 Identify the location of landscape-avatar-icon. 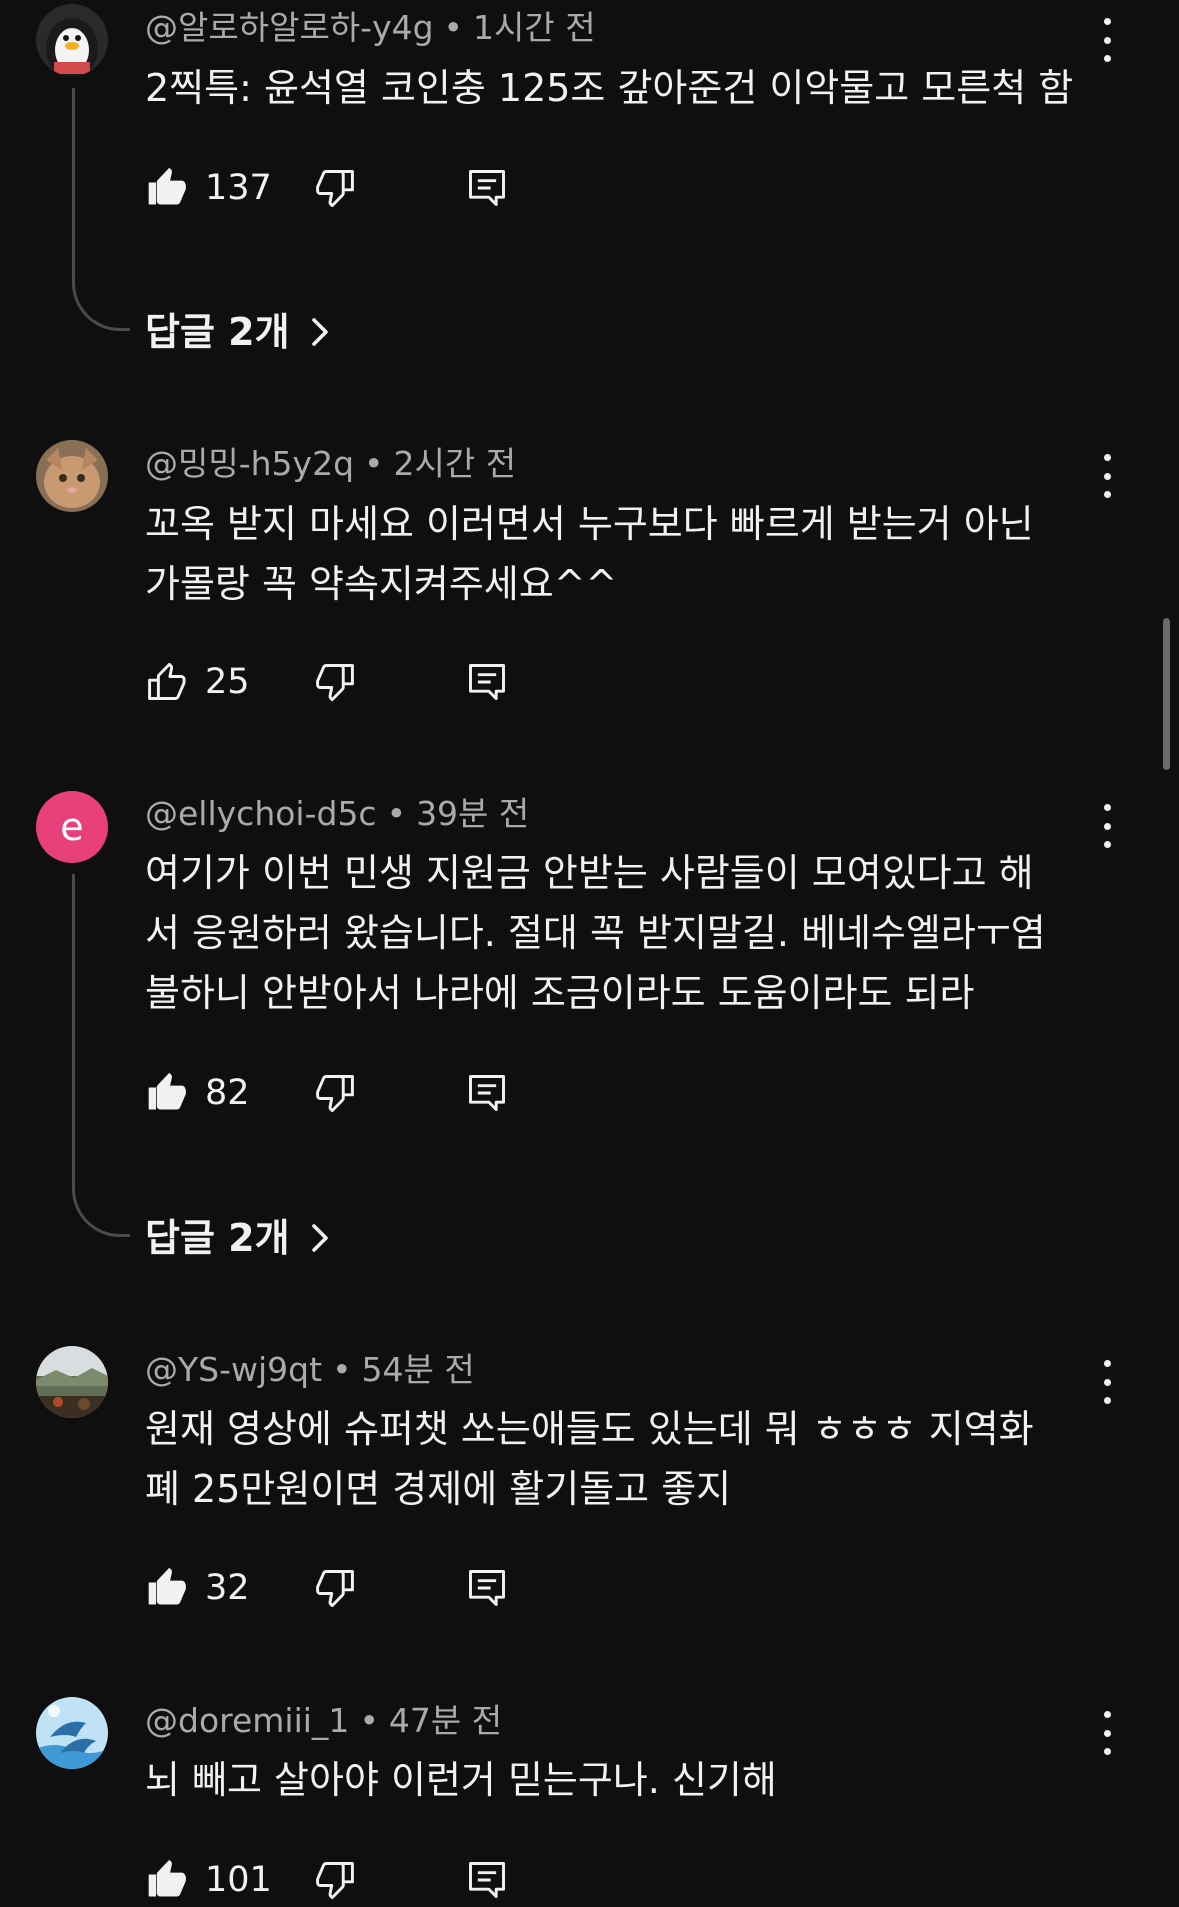
(72, 1382).